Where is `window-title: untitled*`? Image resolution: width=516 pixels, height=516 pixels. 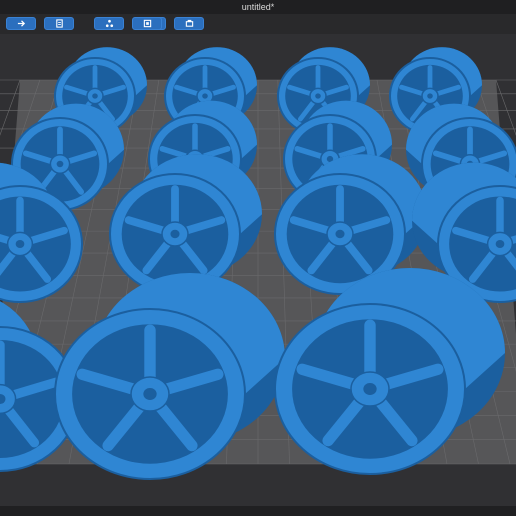 window-title: untitled* is located at coordinates (258, 7).